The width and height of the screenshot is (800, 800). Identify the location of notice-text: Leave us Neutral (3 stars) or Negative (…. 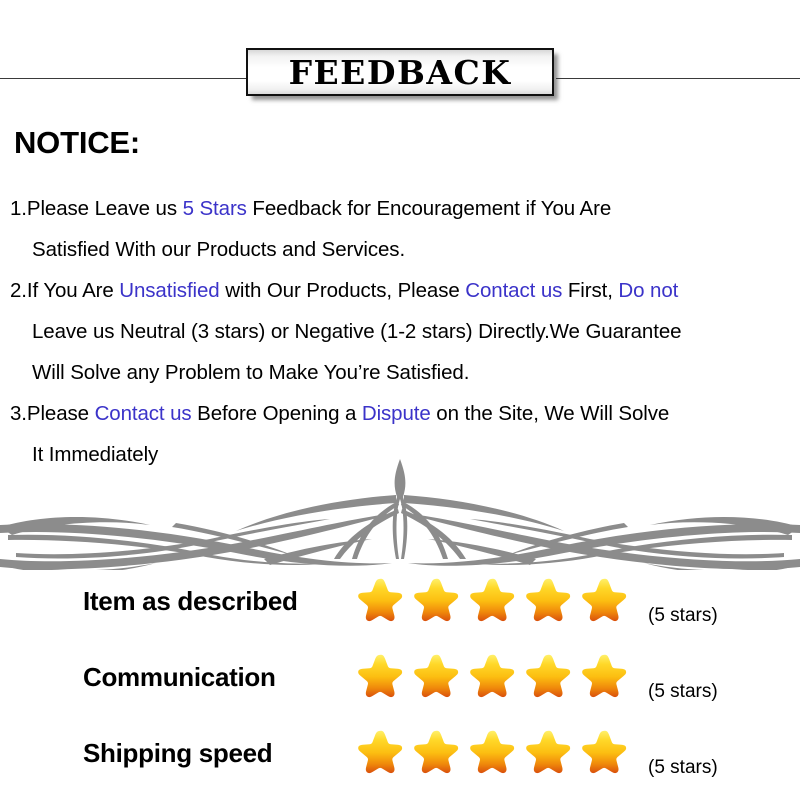
(357, 331).